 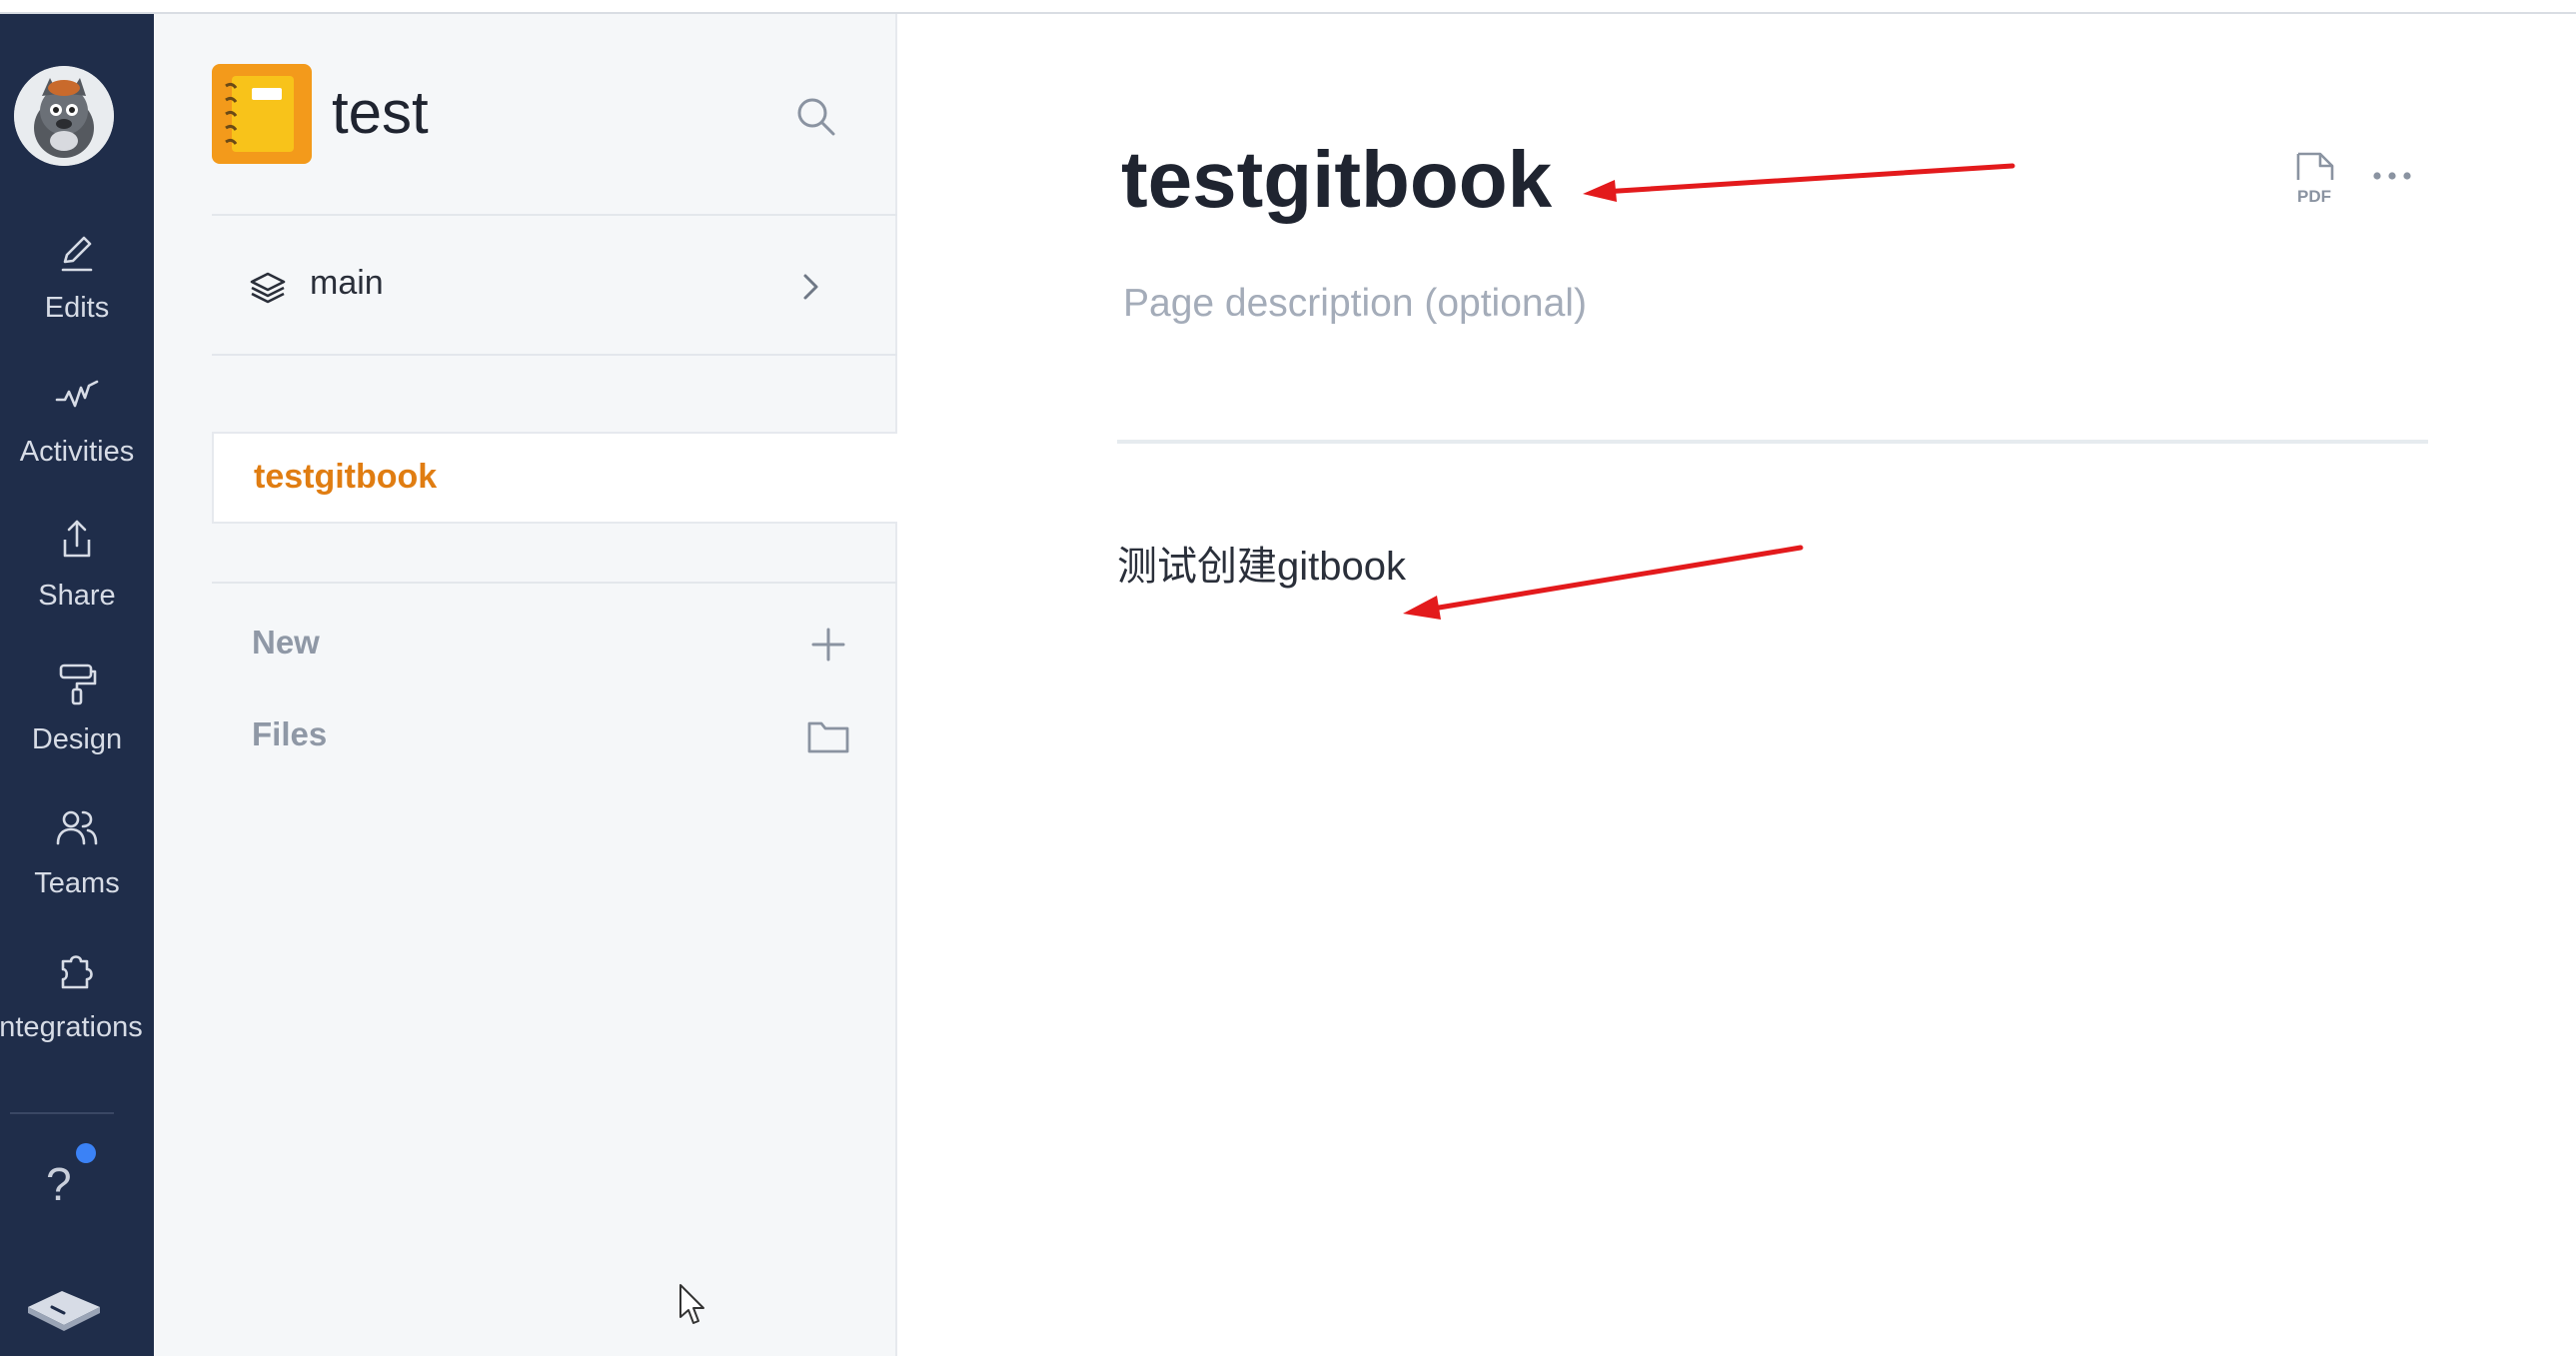 I want to click on help-icon: ?, so click(x=59, y=1184).